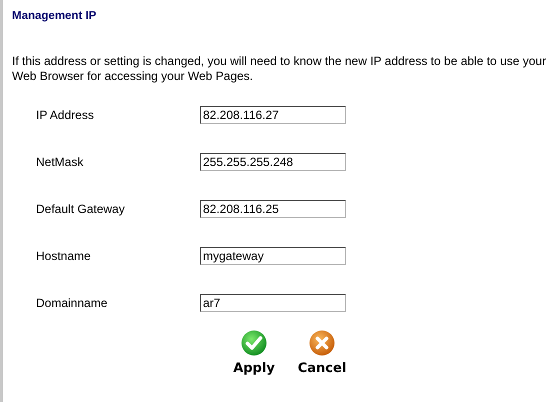 This screenshot has width=556, height=402. Describe the element at coordinates (273, 303) in the screenshot. I see `input-field: ar7` at that location.